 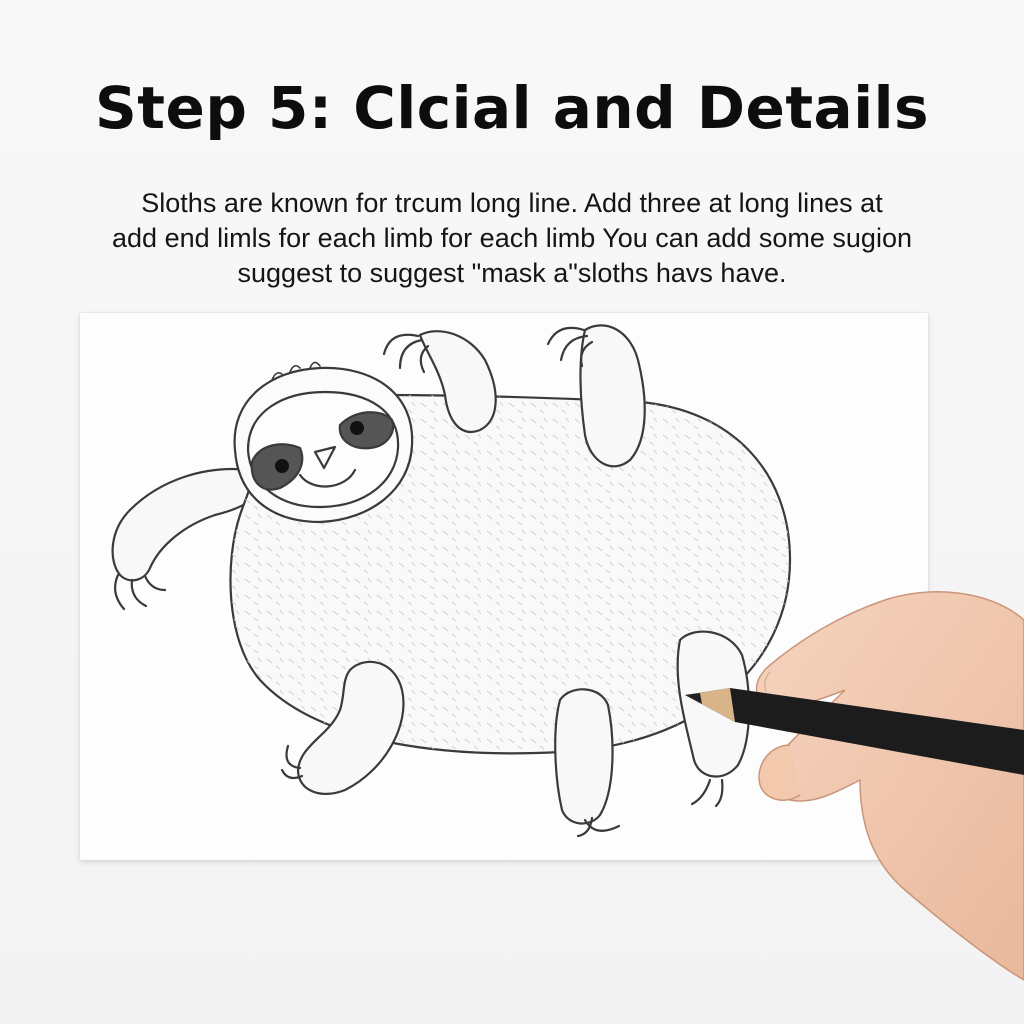 What do you see at coordinates (323, 442) in the screenshot?
I see `sloth-head` at bounding box center [323, 442].